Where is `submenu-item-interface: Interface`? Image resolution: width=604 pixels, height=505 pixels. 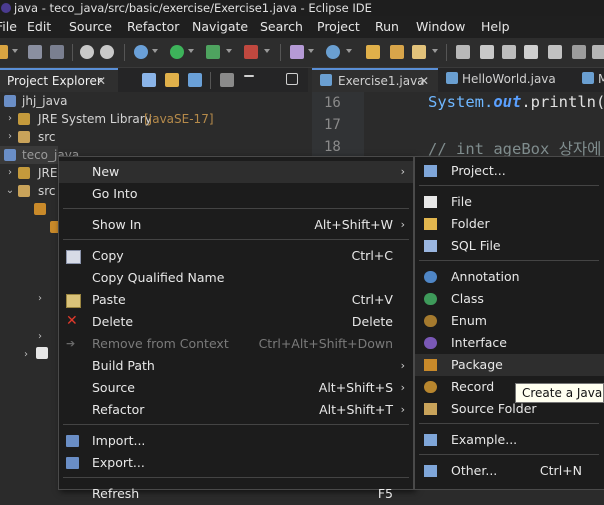 submenu-item-interface: Interface is located at coordinates (509, 343).